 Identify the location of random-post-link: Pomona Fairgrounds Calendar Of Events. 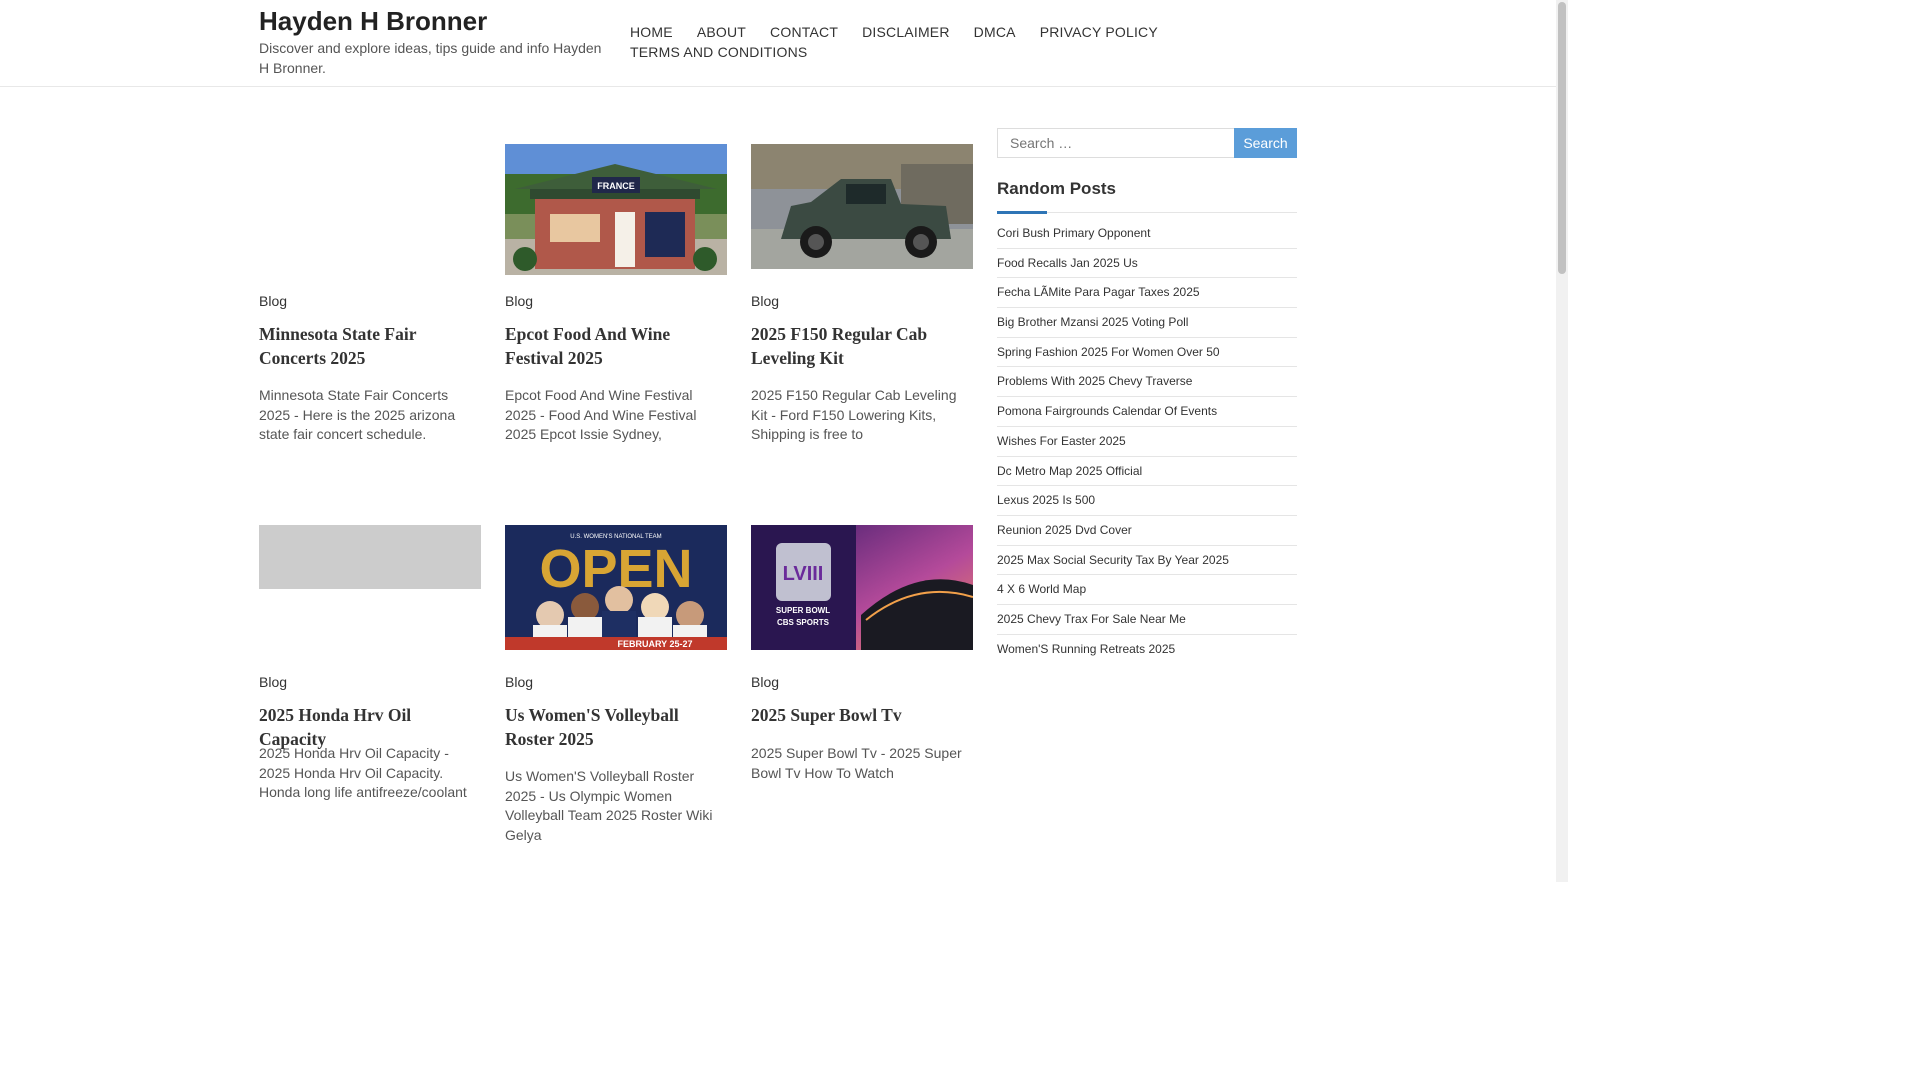
(1147, 412).